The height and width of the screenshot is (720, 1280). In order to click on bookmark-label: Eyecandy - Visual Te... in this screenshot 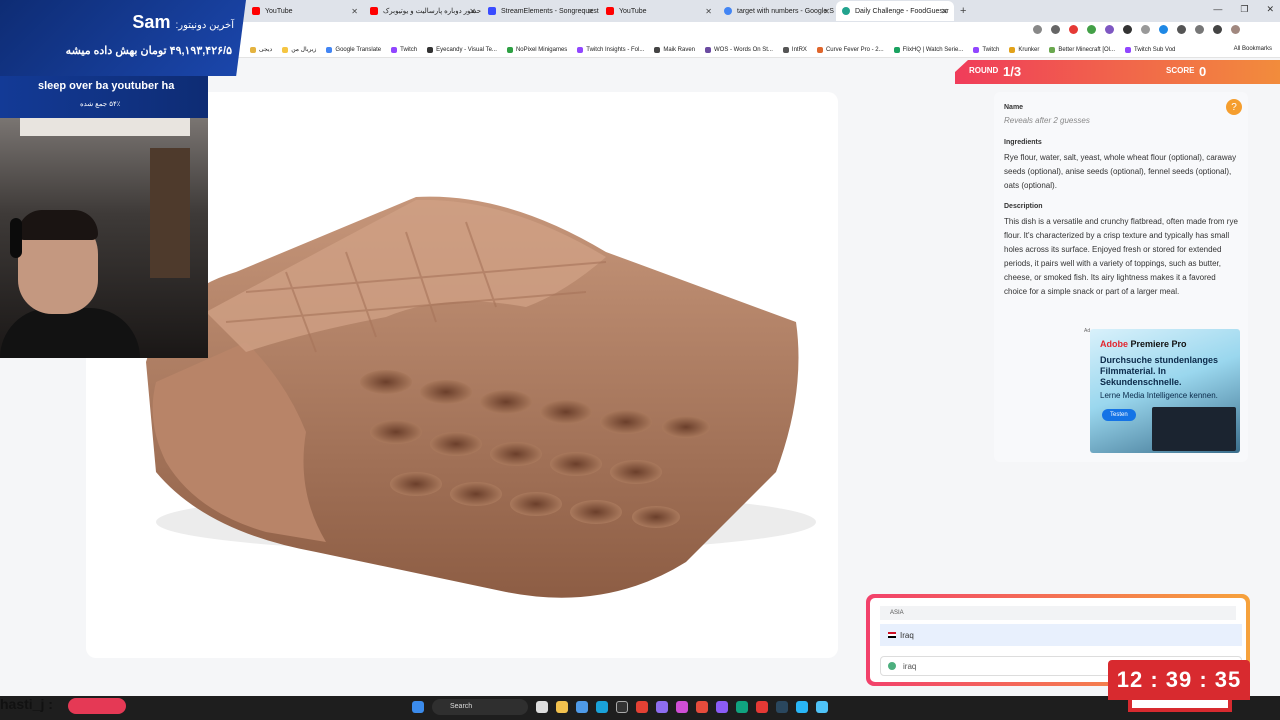, I will do `click(466, 49)`.